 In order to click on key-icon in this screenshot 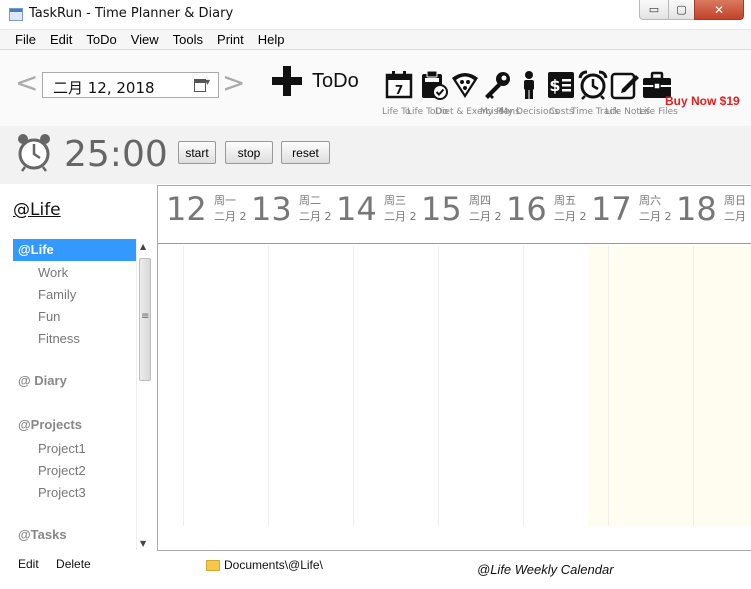, I will do `click(497, 85)`.